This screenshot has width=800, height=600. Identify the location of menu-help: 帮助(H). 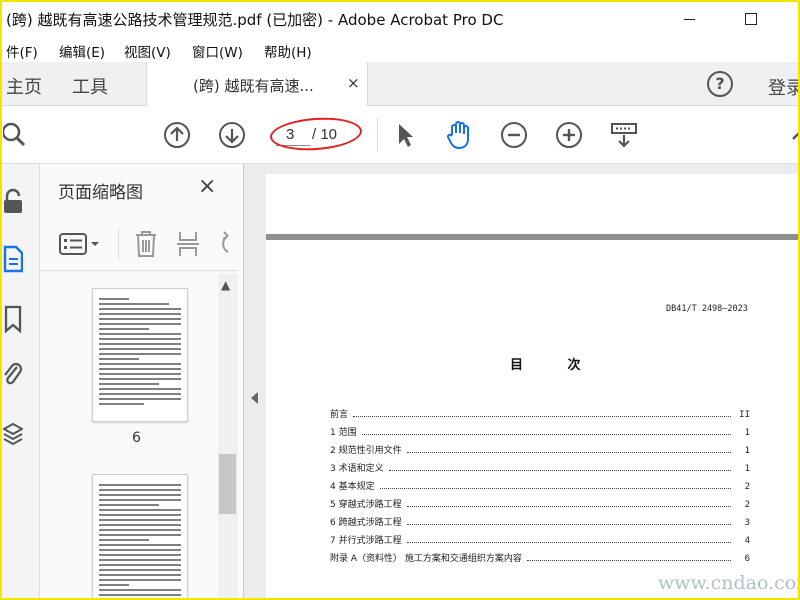
(288, 51).